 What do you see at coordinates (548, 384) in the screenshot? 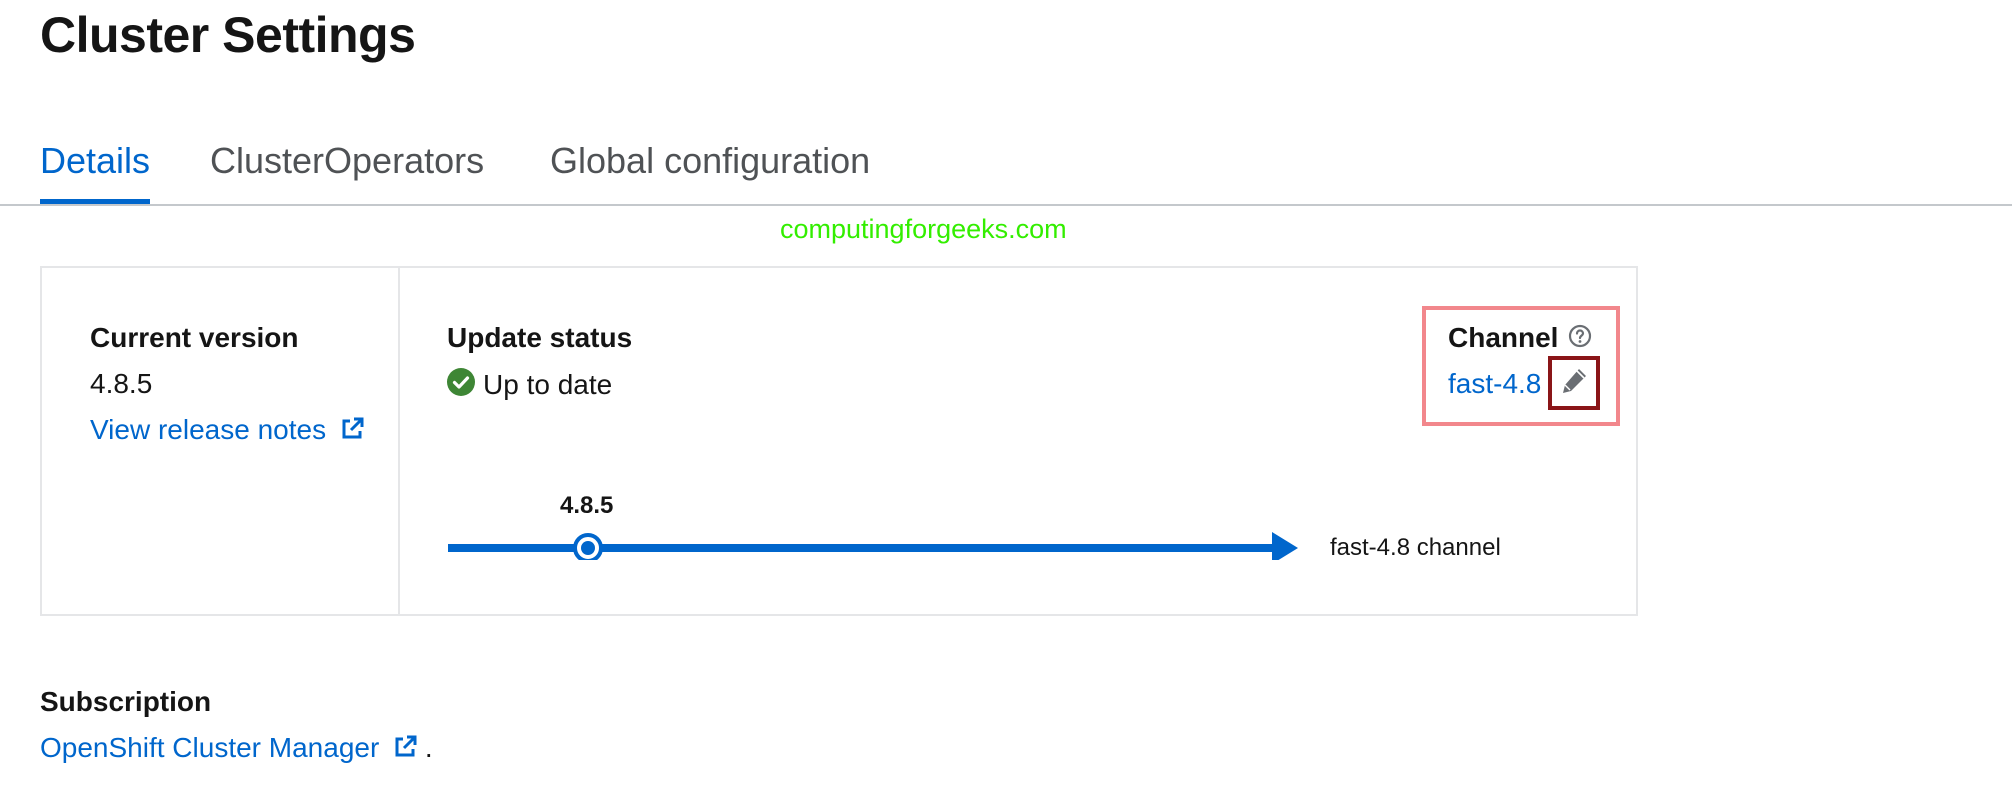
I see `update-status-value: Up to date` at bounding box center [548, 384].